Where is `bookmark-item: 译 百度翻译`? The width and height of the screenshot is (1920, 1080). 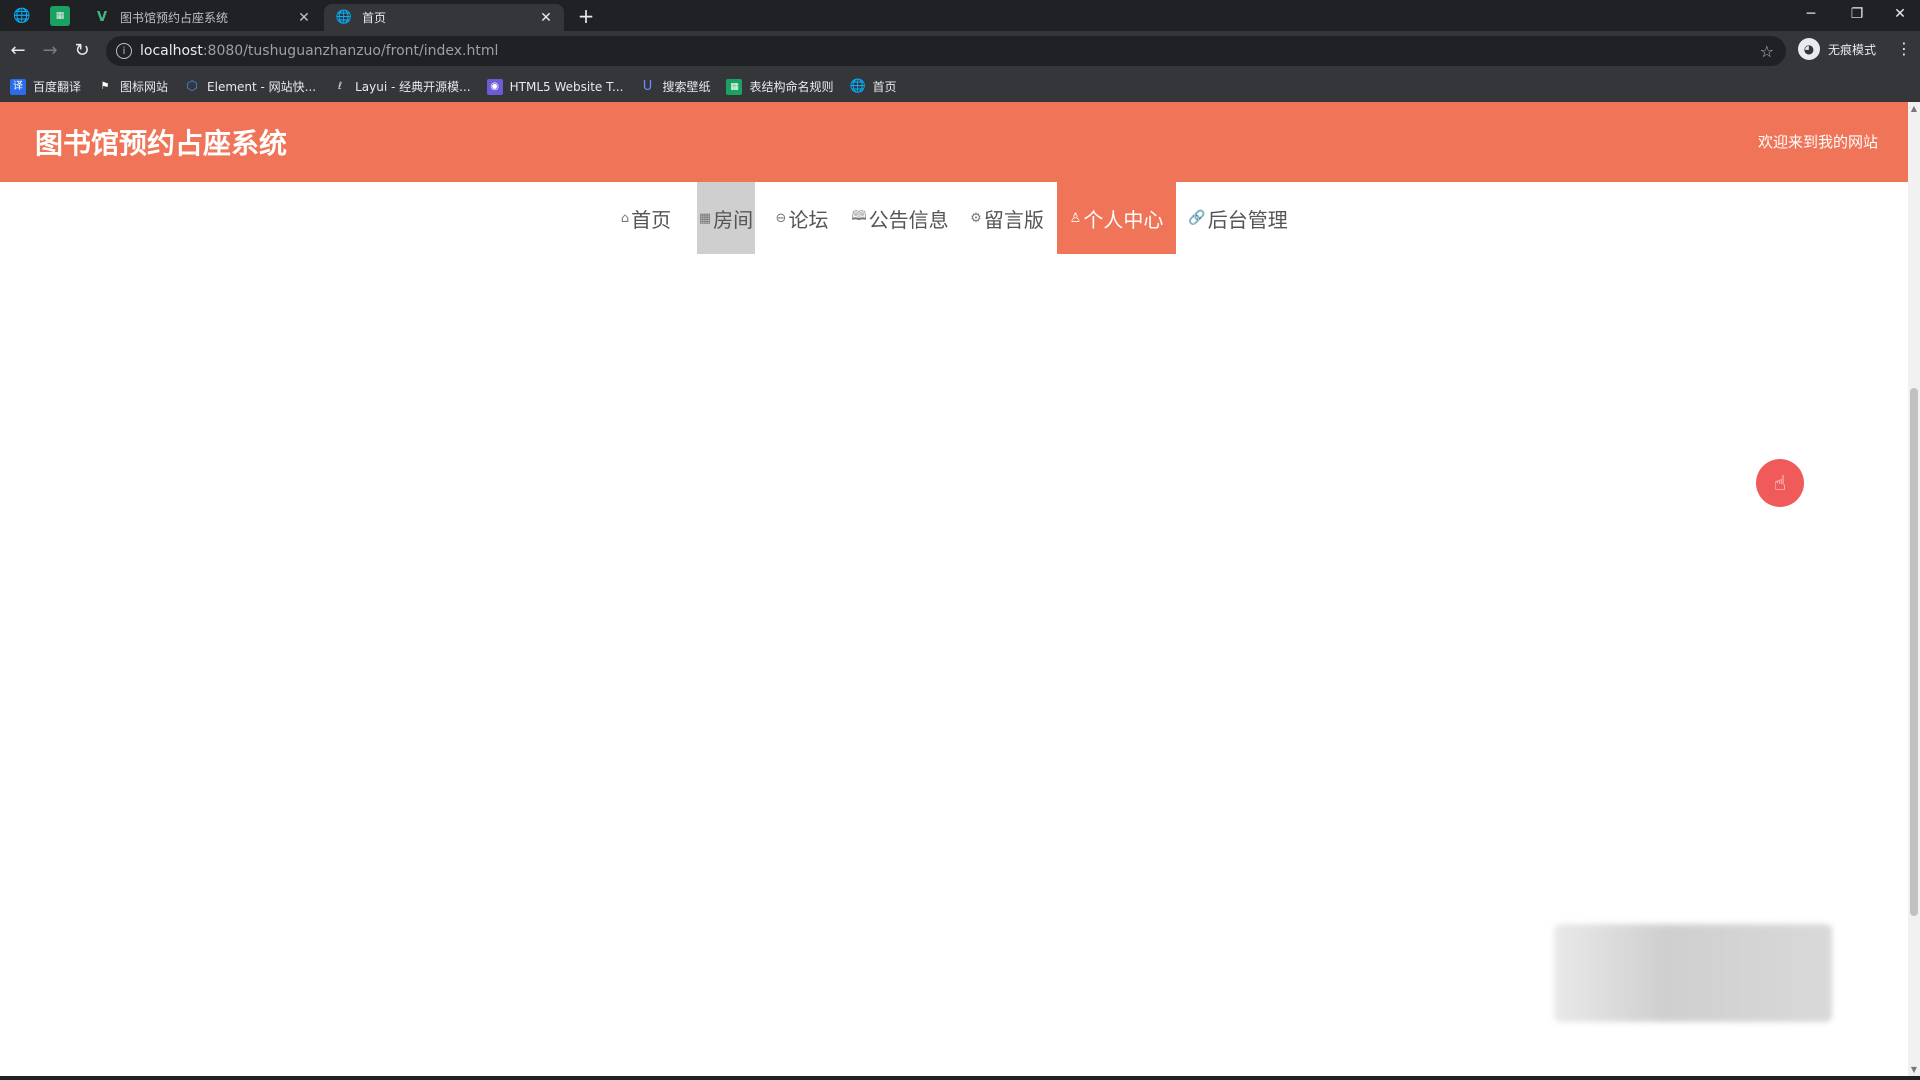 bookmark-item: 译 百度翻译 is located at coordinates (45, 86).